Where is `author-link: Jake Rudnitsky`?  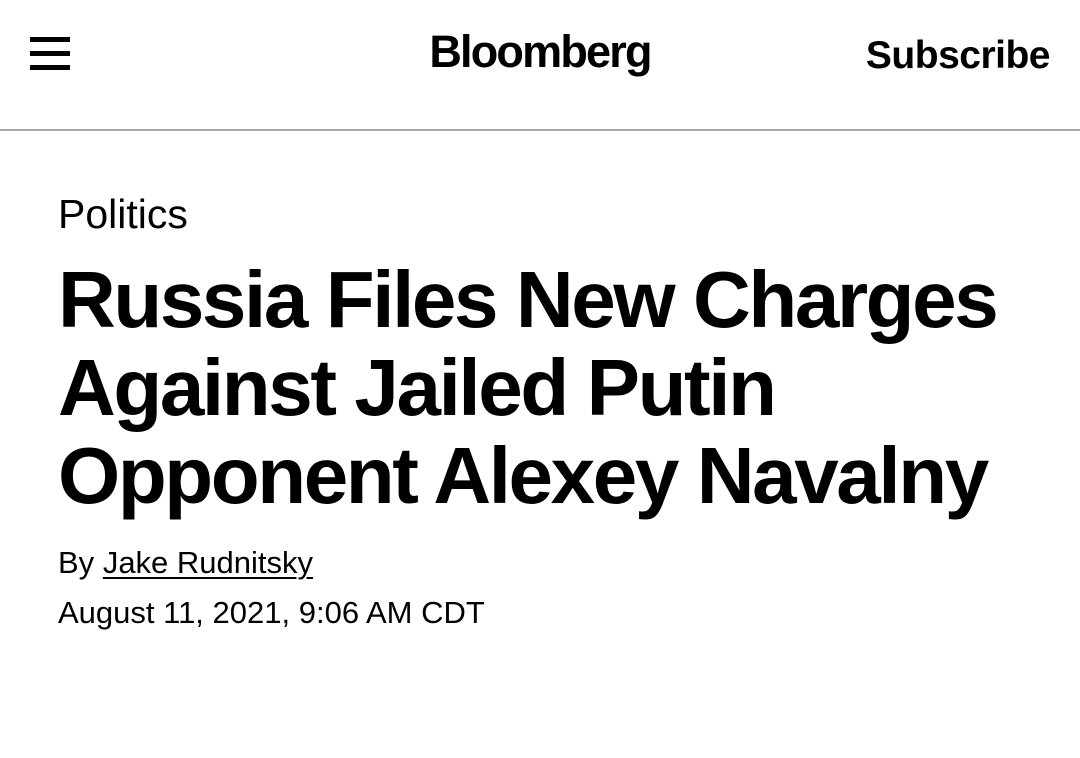
author-link: Jake Rudnitsky is located at coordinates (208, 562).